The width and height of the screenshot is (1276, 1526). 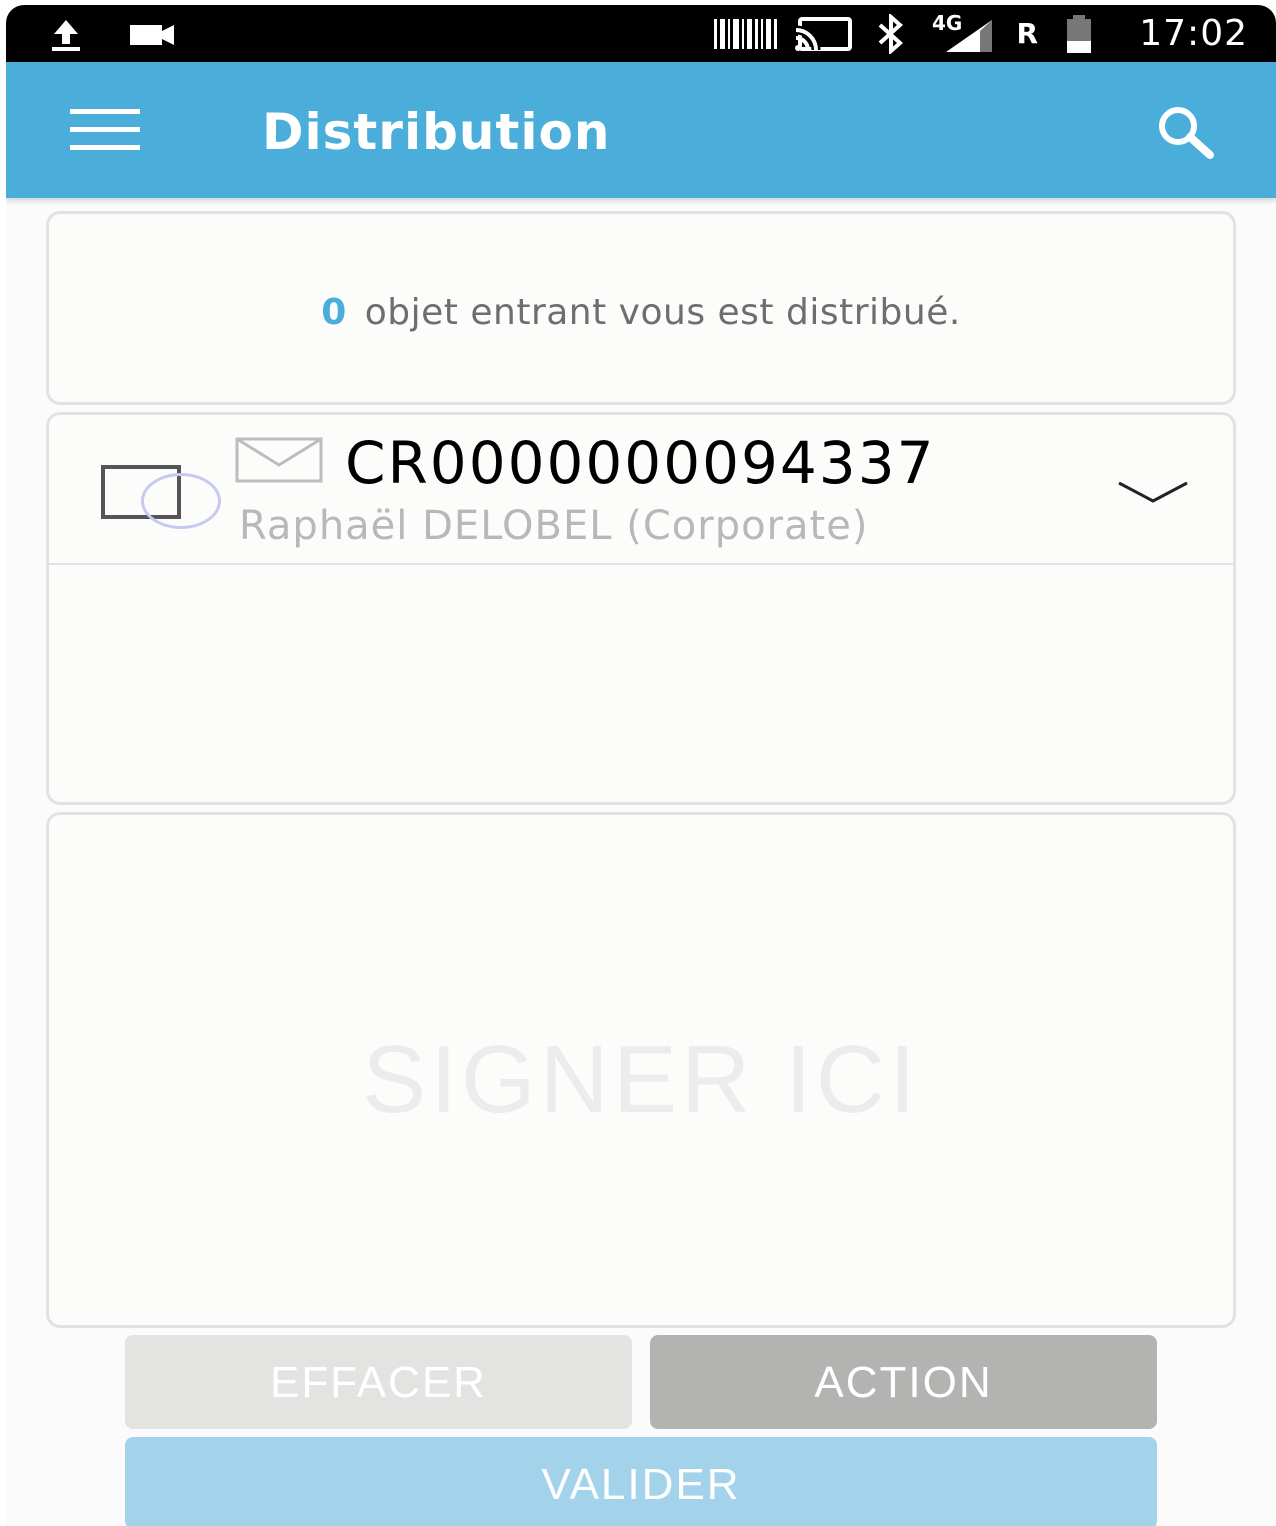 What do you see at coordinates (1193, 33) in the screenshot?
I see `clock: 17:02` at bounding box center [1193, 33].